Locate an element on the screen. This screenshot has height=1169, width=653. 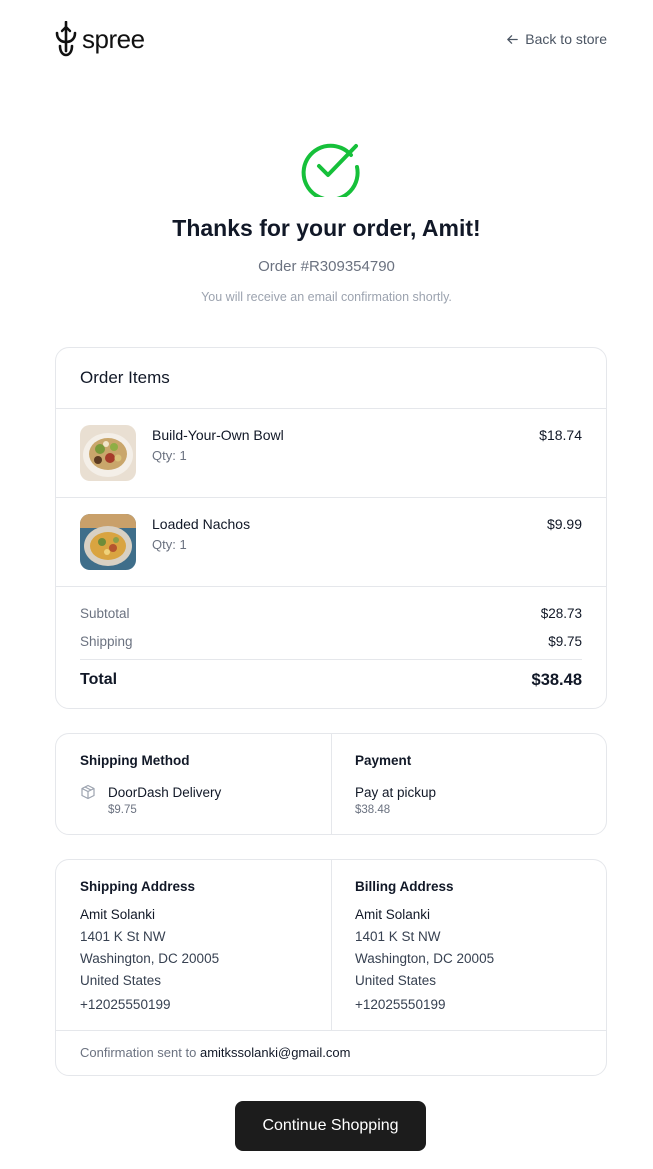
brand-name: spree is located at coordinates (113, 38).